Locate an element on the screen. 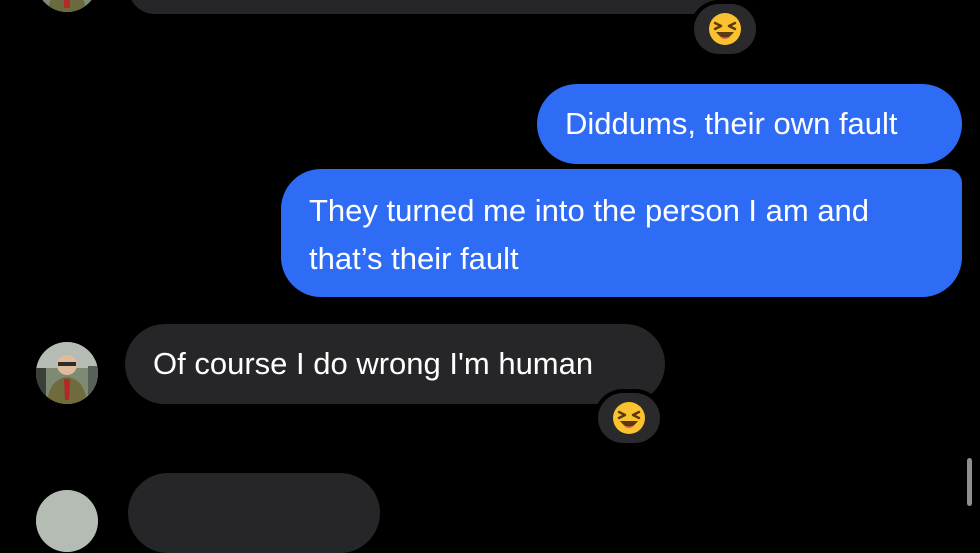 This screenshot has height=553, width=980. message-bubble-incoming-top is located at coordinates (433, 7).